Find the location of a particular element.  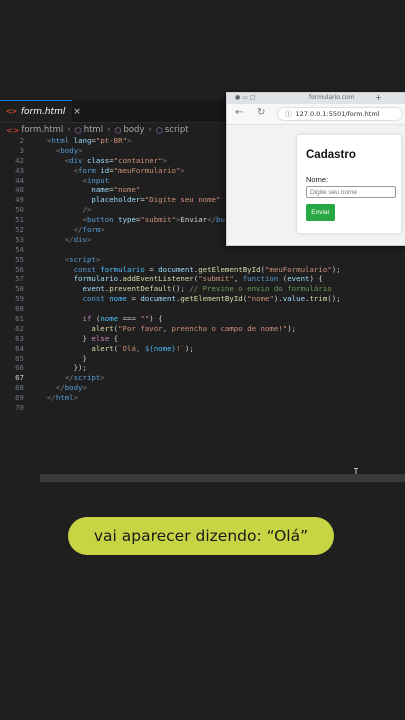

close-icon: × is located at coordinates (77, 112).